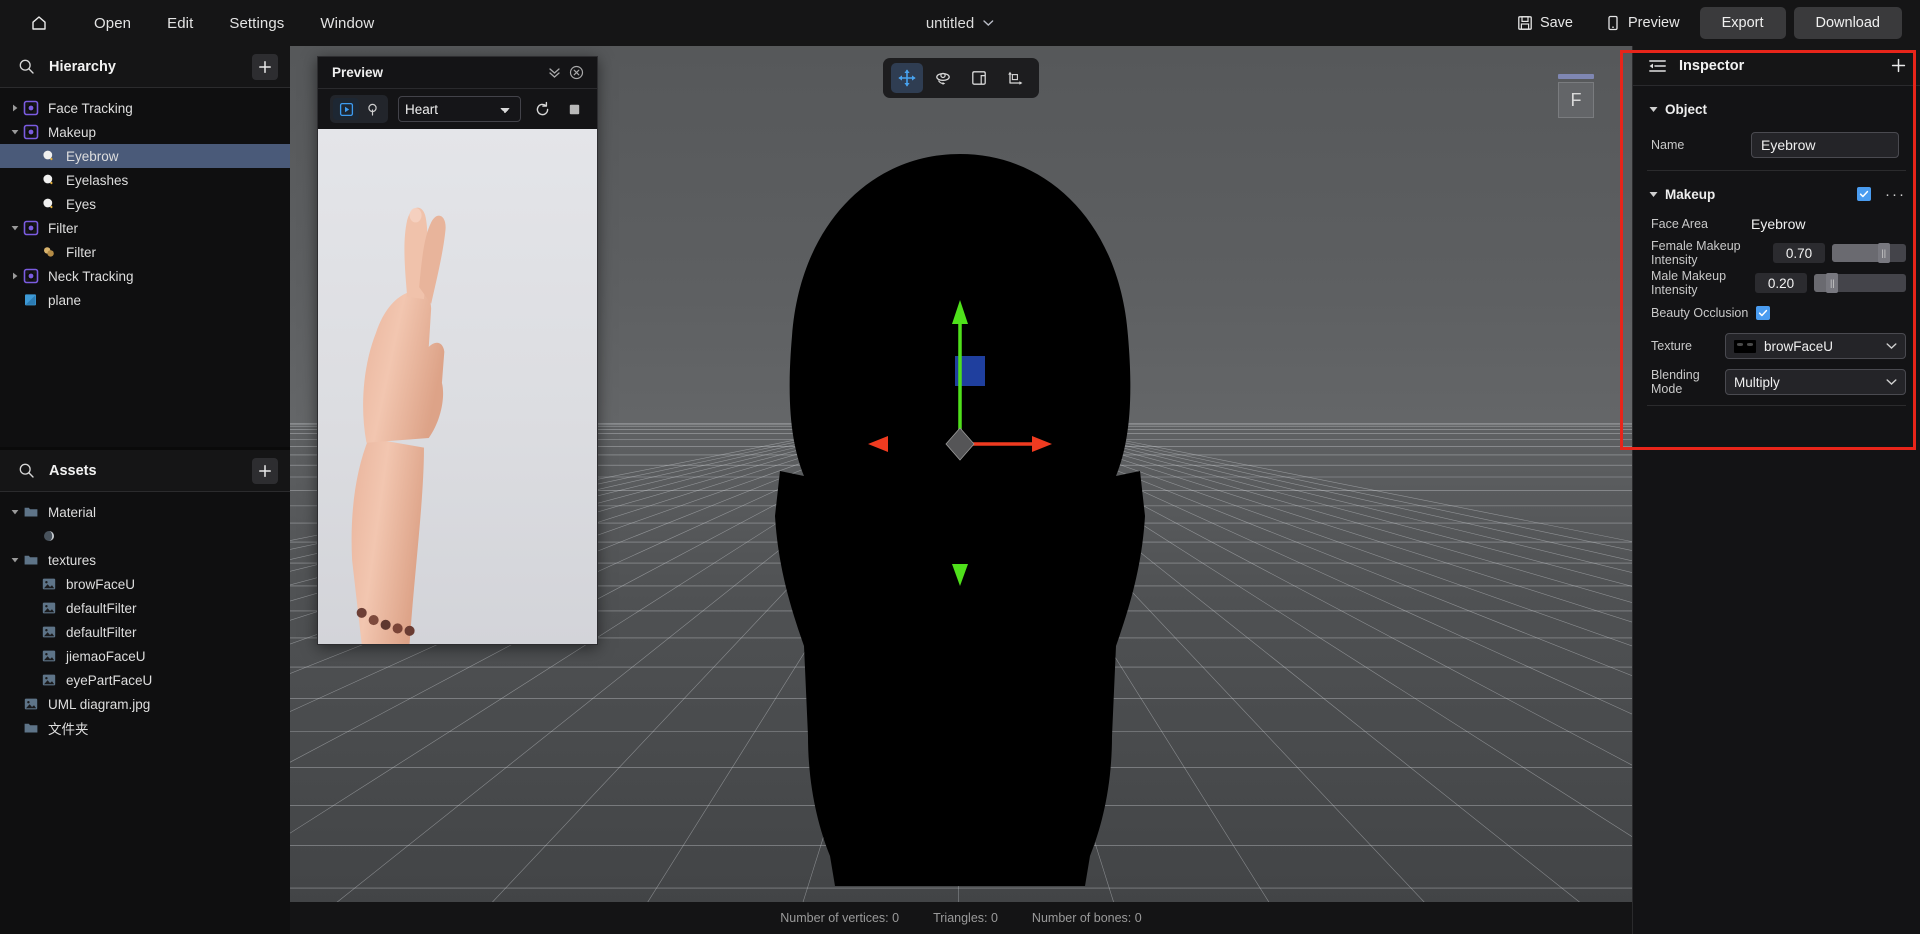  Describe the element at coordinates (542, 109) in the screenshot. I see `preview-refresh-button` at that location.